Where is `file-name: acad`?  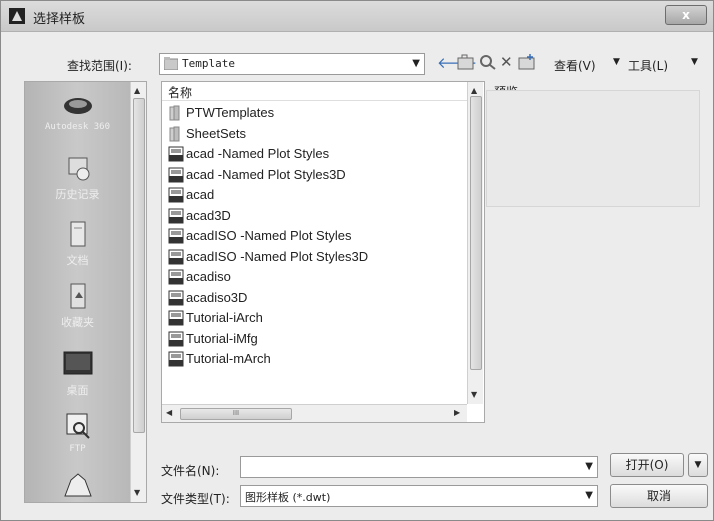 file-name: acad is located at coordinates (200, 194).